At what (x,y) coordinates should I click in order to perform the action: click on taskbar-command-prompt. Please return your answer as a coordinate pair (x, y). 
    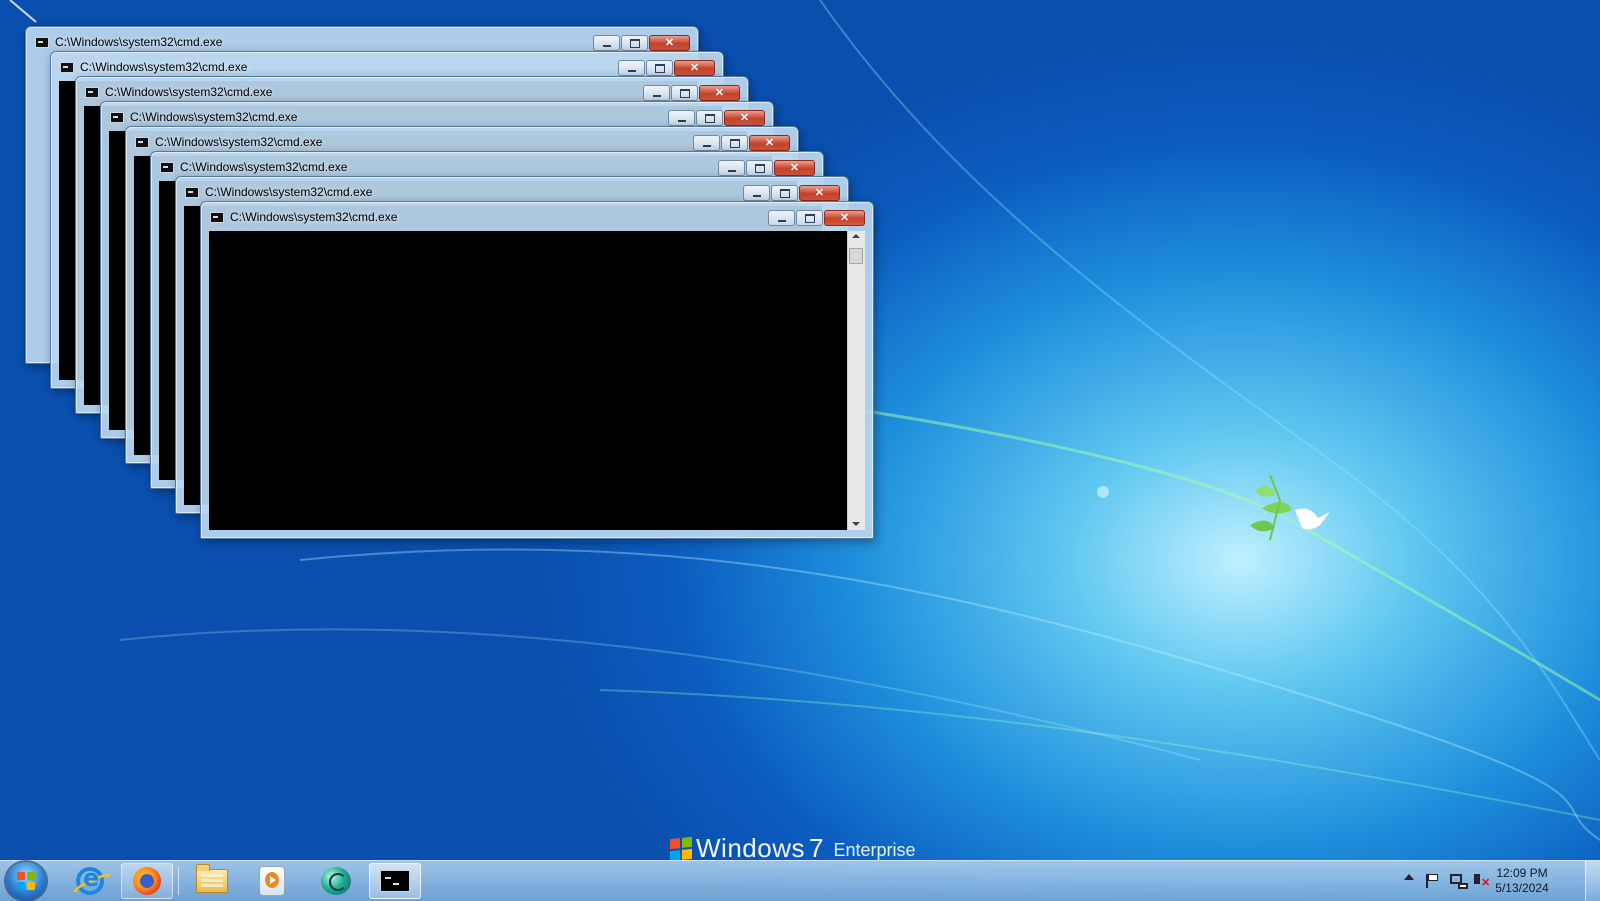
    Looking at the image, I should click on (395, 881).